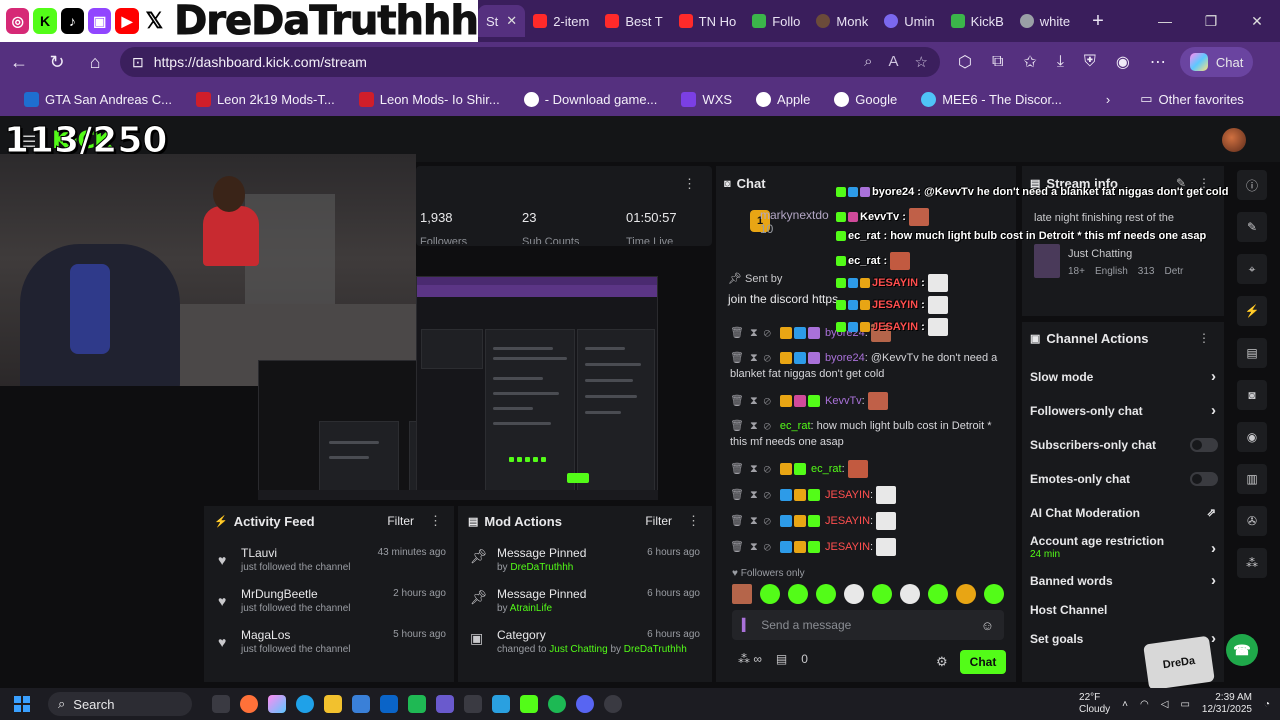 This screenshot has height=720, width=1280. I want to click on points-icon: ⁂ ∞, so click(750, 659).